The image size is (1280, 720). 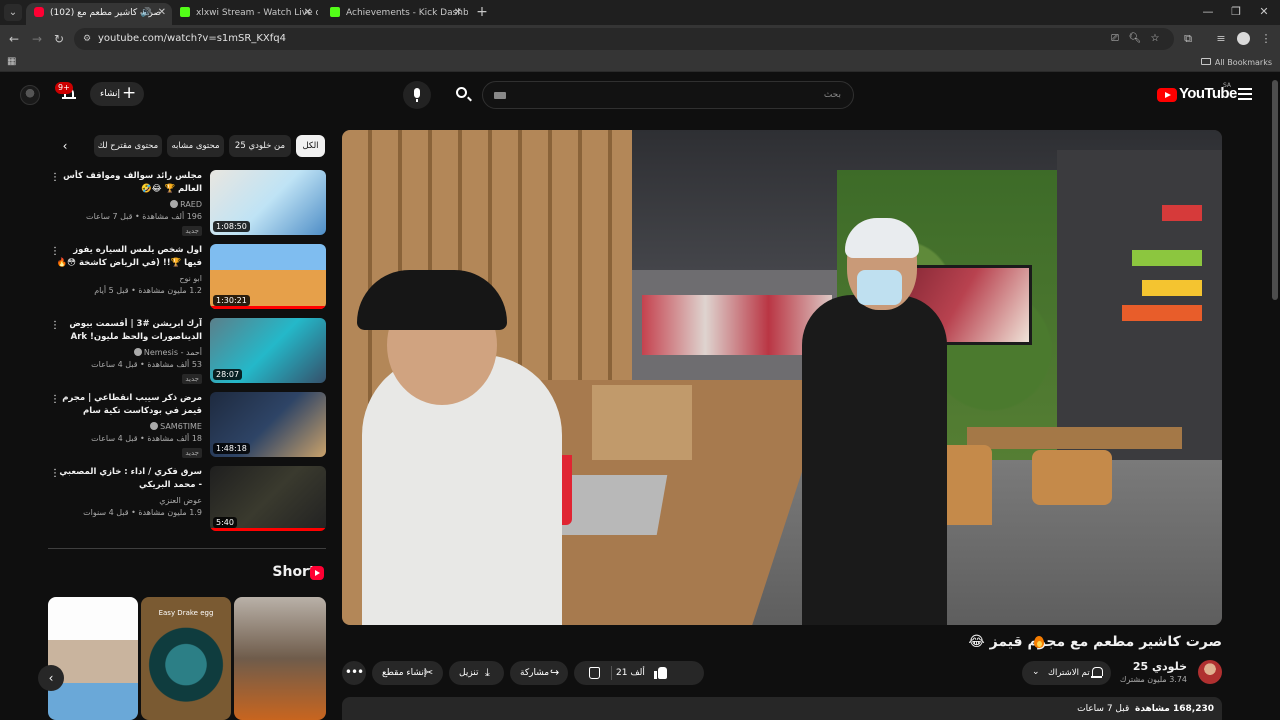 I want to click on new-tab-plus-icon: +, so click(x=482, y=12).